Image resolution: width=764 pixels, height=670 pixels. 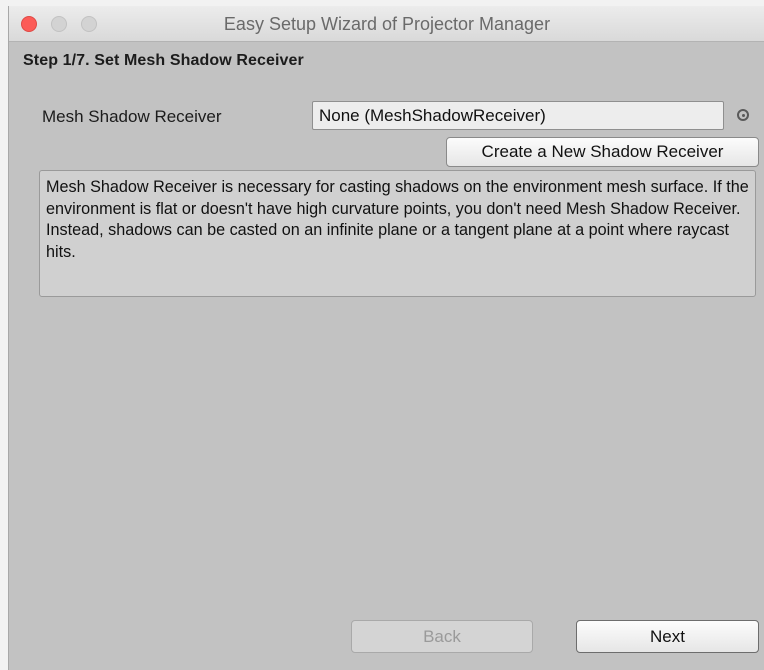 I want to click on step-heading: Step 1/7. Set Mesh Shadow Receiver, so click(x=163, y=60).